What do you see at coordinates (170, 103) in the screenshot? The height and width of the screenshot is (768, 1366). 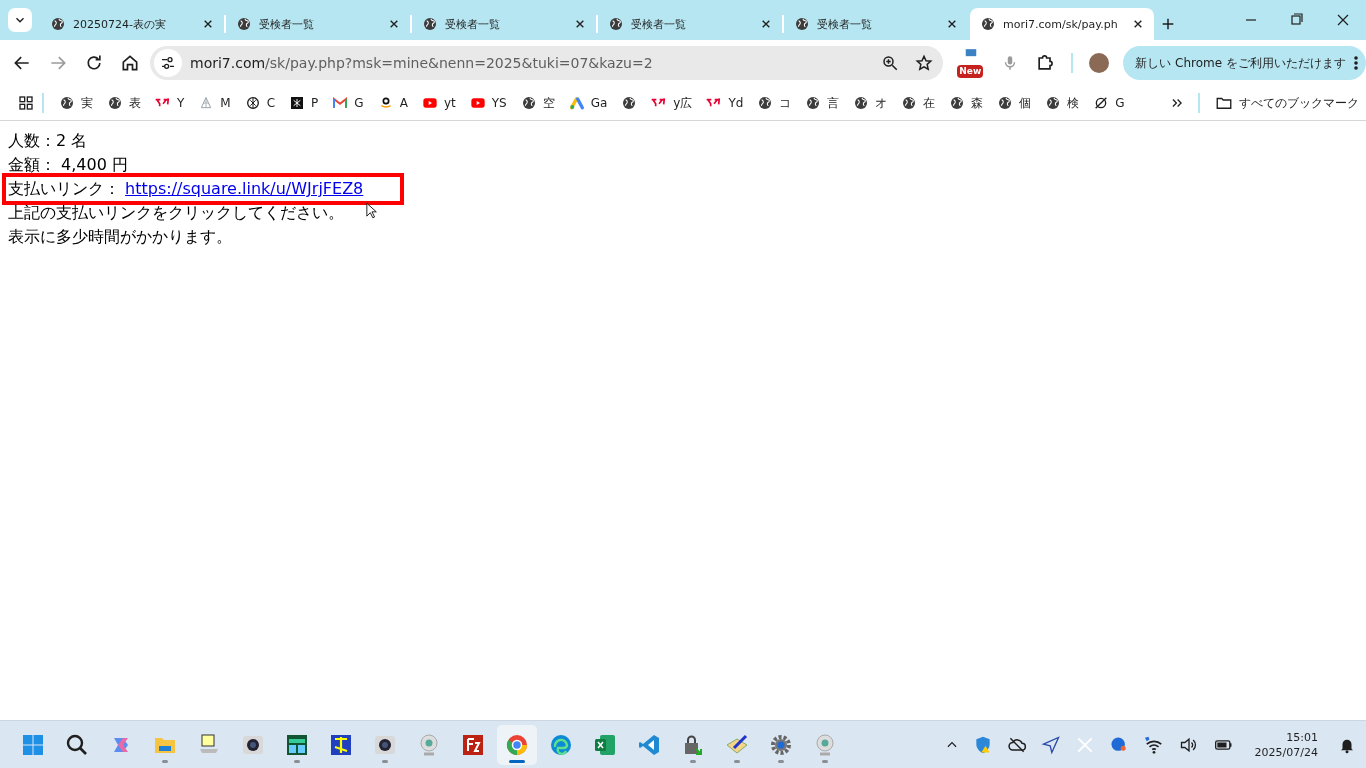 I see `bookmark: Y` at bounding box center [170, 103].